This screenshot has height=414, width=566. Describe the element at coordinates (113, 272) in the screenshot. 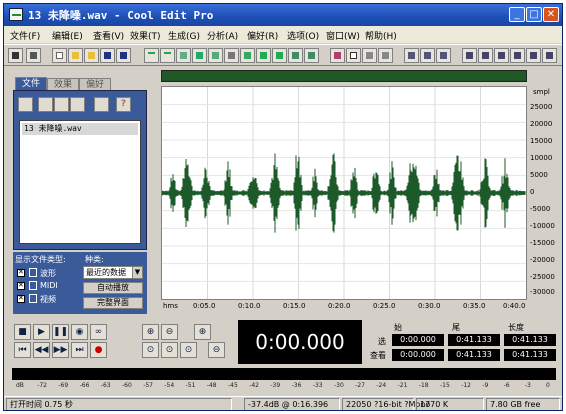

I see `sort-dropdown: 最近的数据 ▼` at that location.